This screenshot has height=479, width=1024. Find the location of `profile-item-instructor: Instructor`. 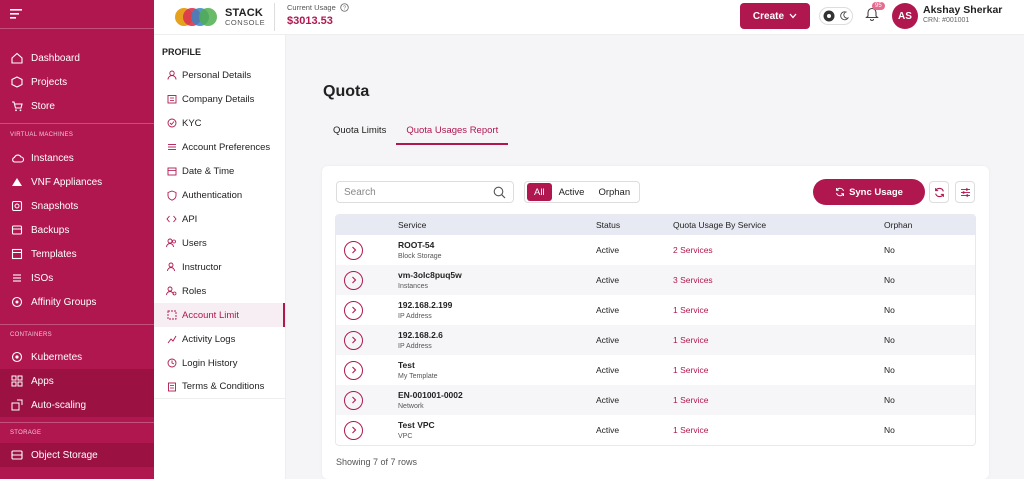

profile-item-instructor: Instructor is located at coordinates (219, 267).